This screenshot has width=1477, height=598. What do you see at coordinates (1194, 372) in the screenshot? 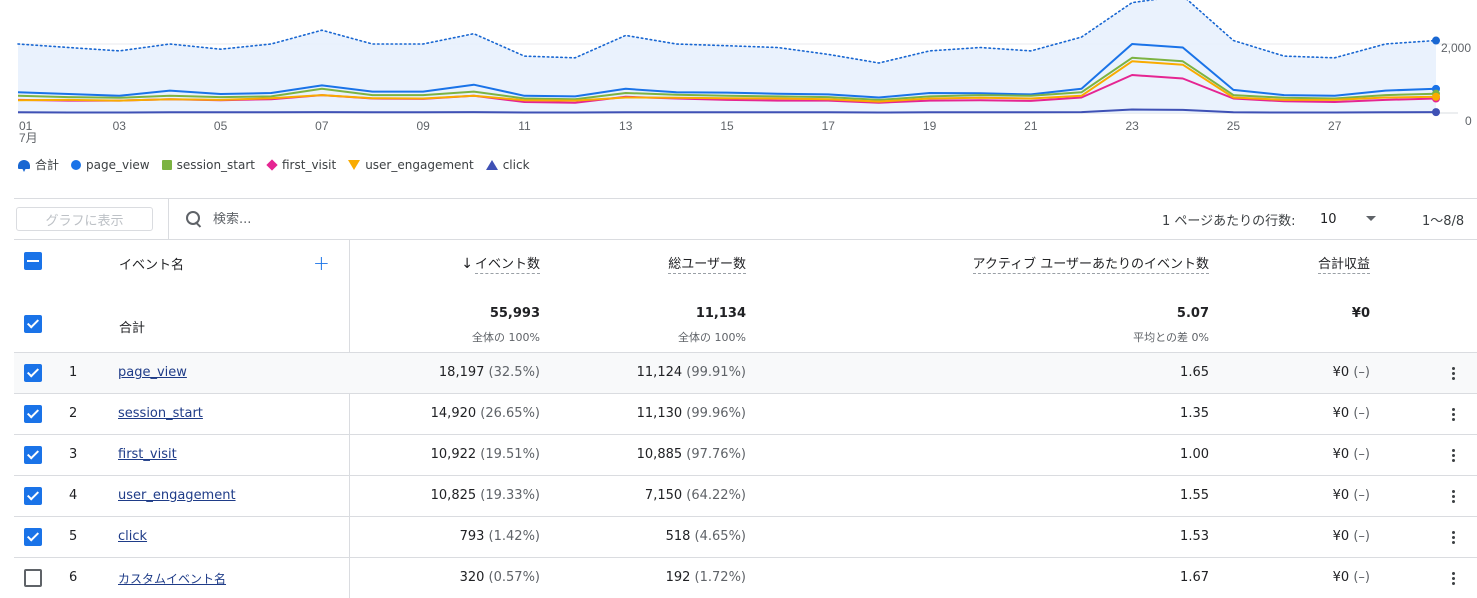
I see `events-per-user-cell: 1.65` at bounding box center [1194, 372].